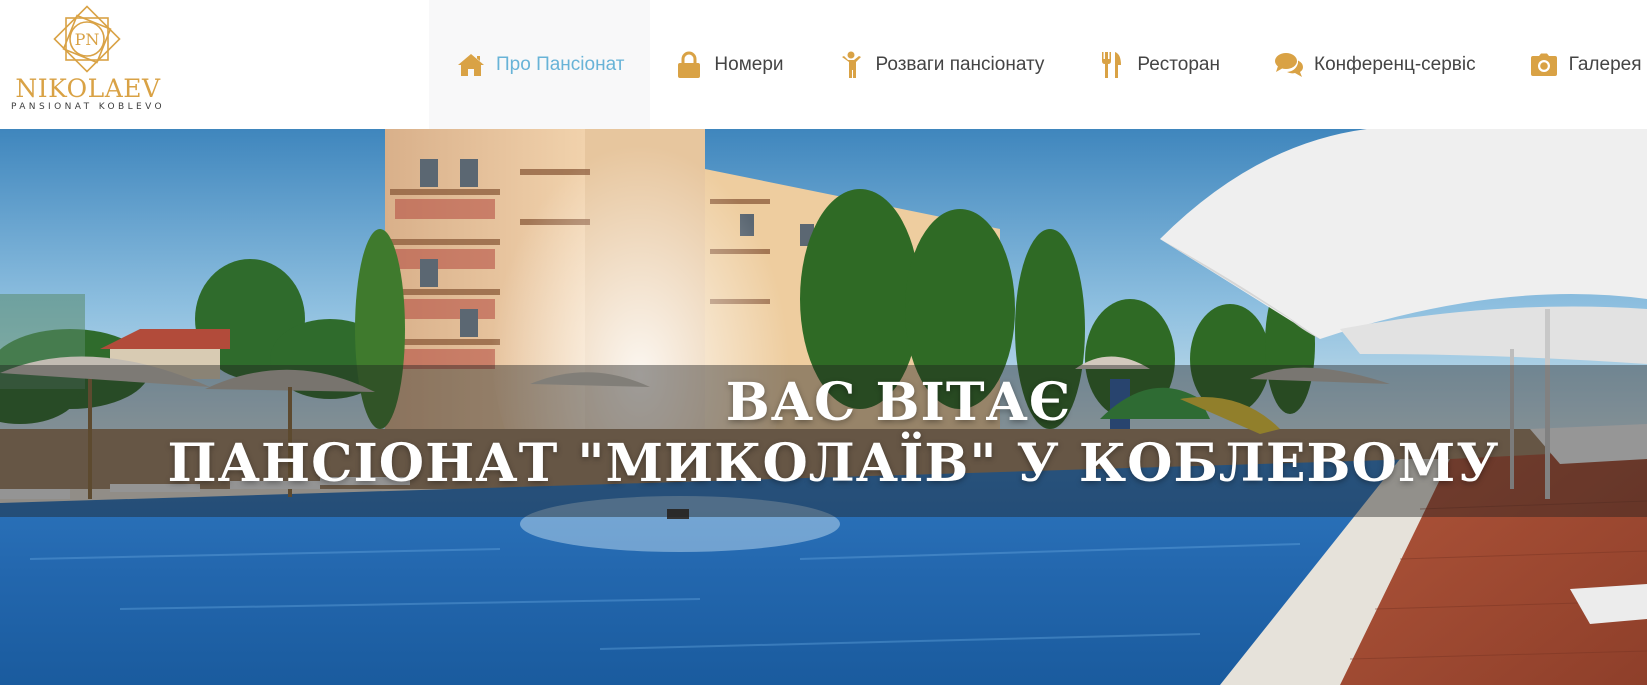  Describe the element at coordinates (1605, 64) in the screenshot. I see `nav-label-gallery: Галерея` at that location.